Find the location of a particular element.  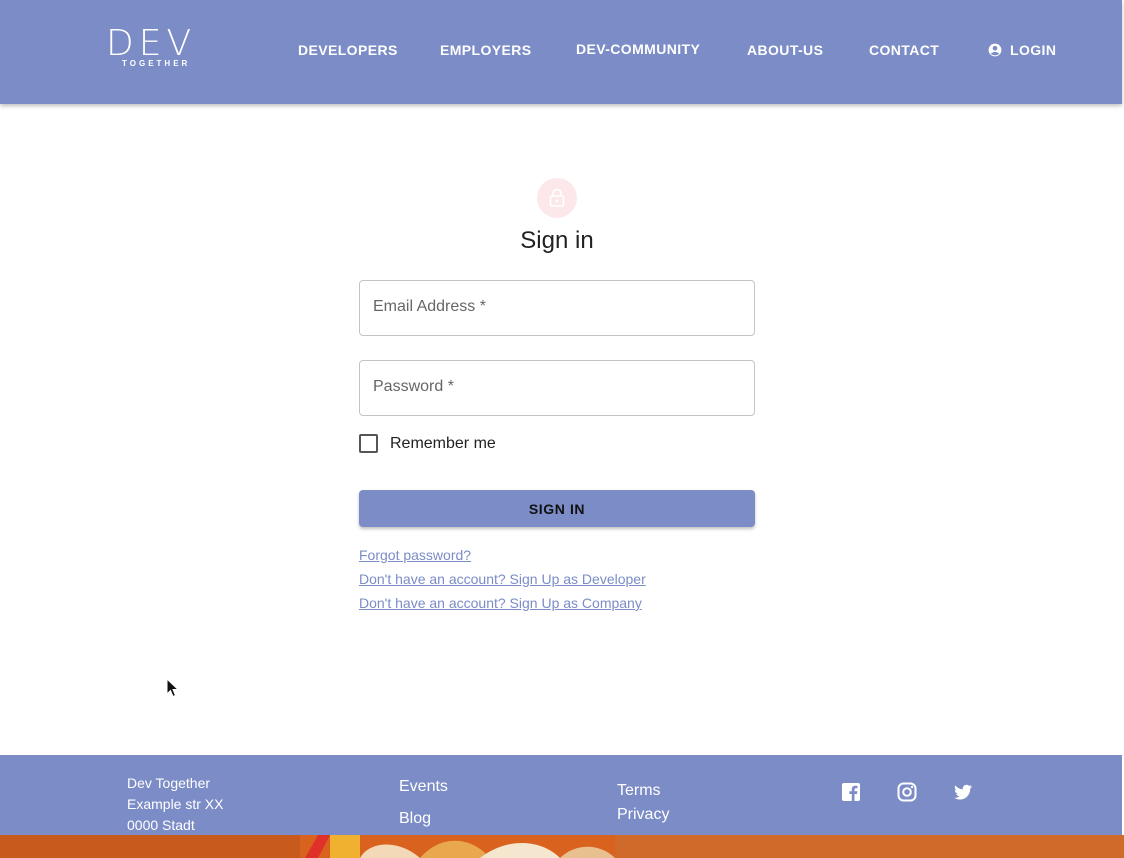

address-line: Dev Together is located at coordinates (169, 783).